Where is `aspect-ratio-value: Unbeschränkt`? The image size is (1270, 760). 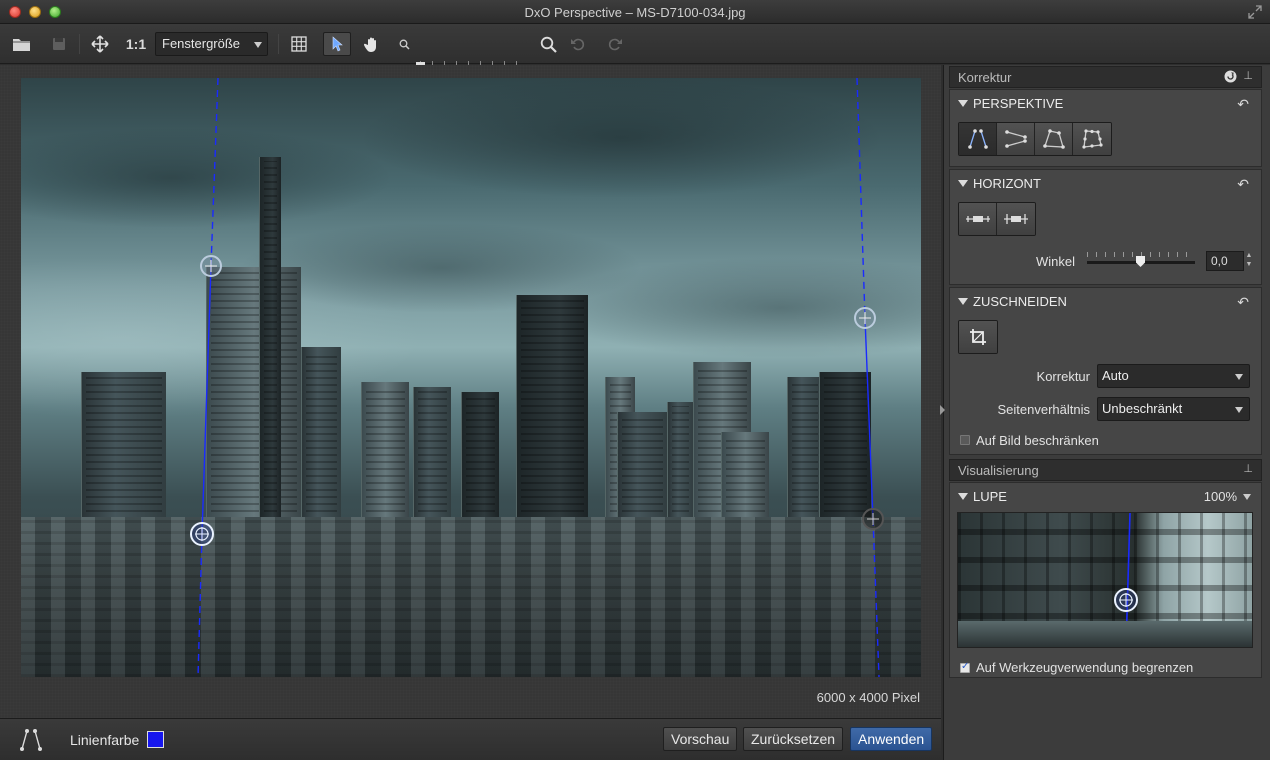
aspect-ratio-value: Unbeschränkt is located at coordinates (1142, 408).